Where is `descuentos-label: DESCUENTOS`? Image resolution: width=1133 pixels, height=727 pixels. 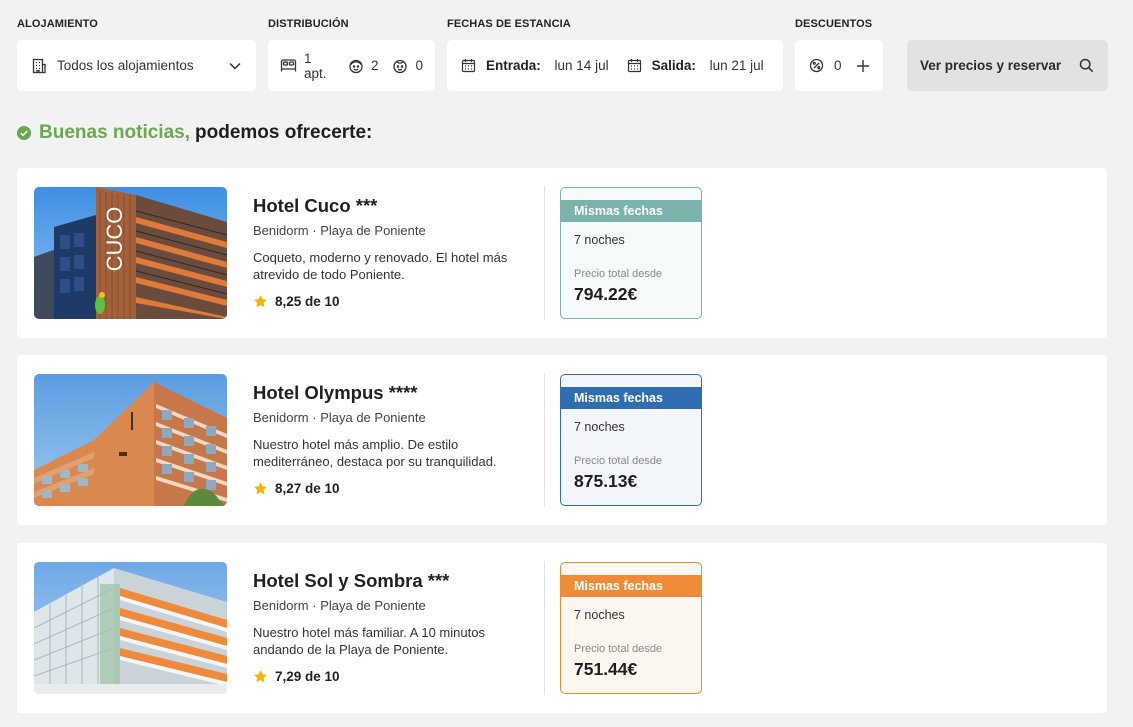 descuentos-label: DESCUENTOS is located at coordinates (834, 24).